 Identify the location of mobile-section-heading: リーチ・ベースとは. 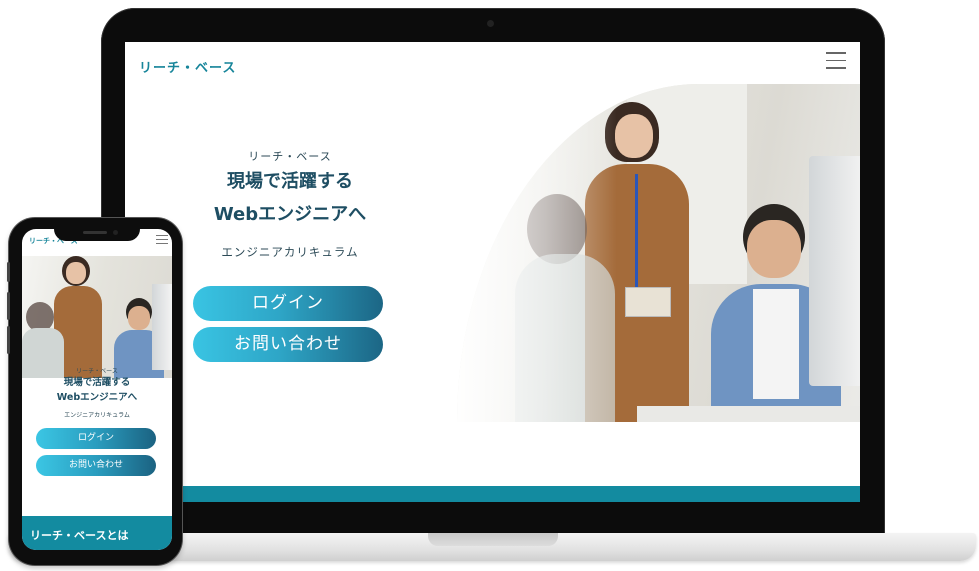
(97, 533).